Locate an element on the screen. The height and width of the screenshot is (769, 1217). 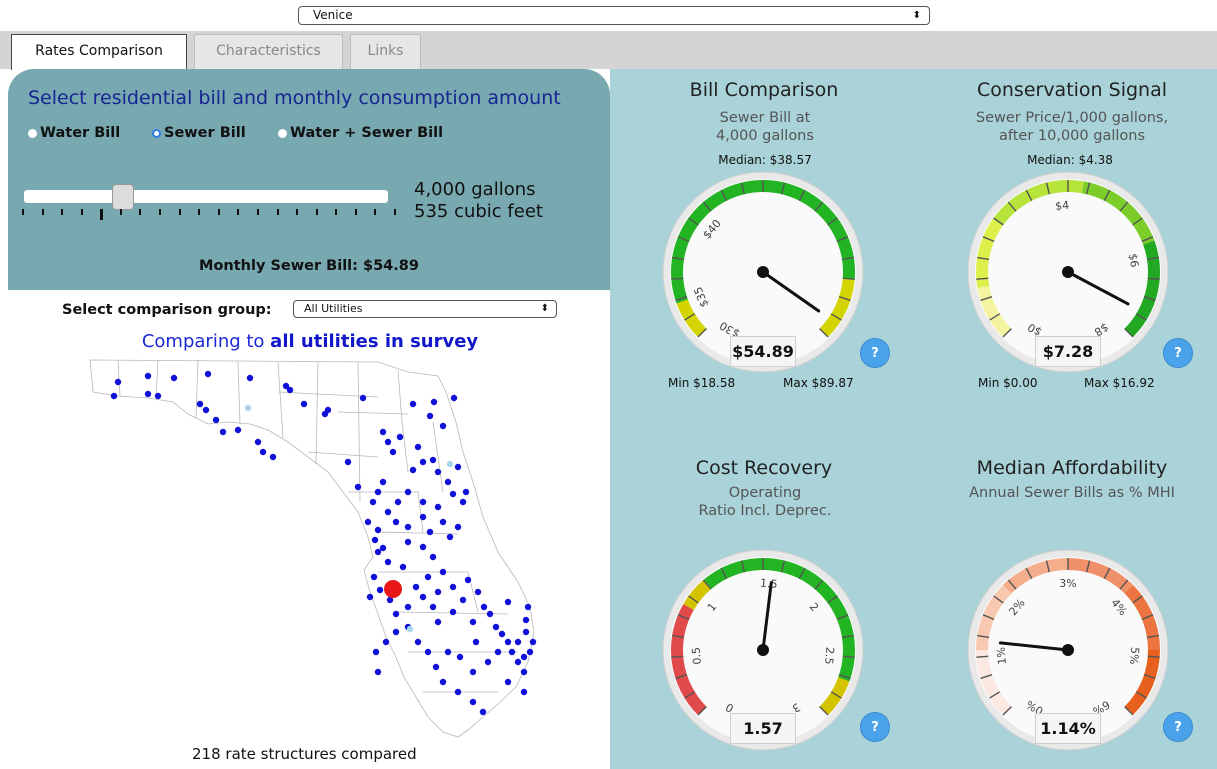
bill-min: Min $18.58 is located at coordinates (702, 383).